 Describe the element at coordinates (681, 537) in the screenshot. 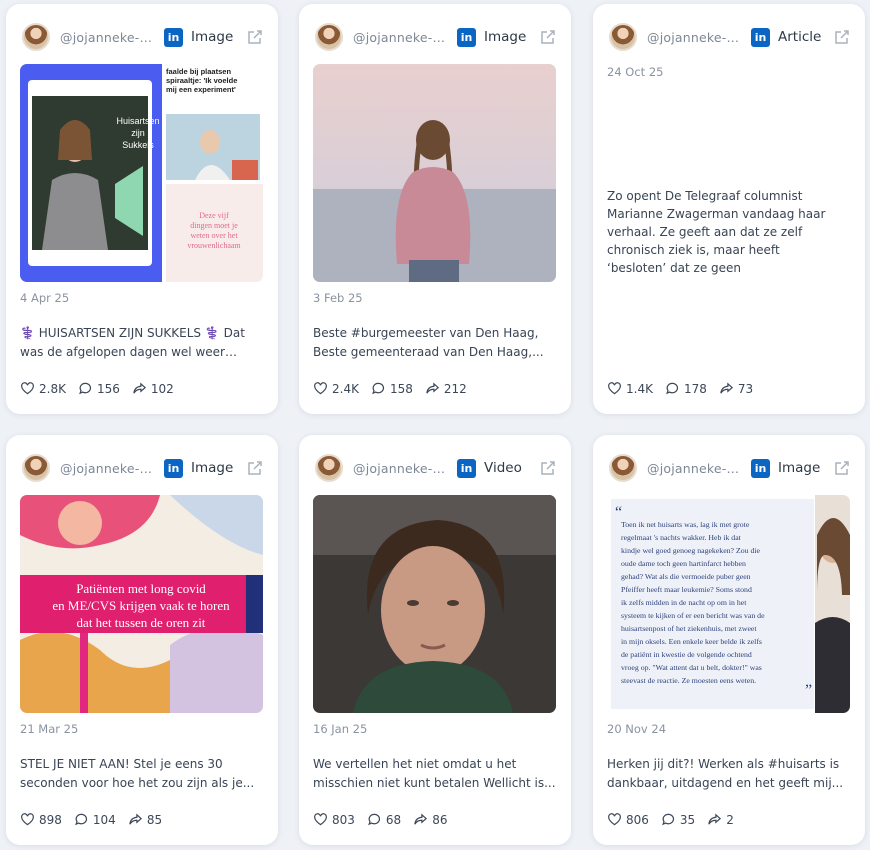

I see `quote-line: regelmaat 's nachts wakker. Heb ik dat` at that location.